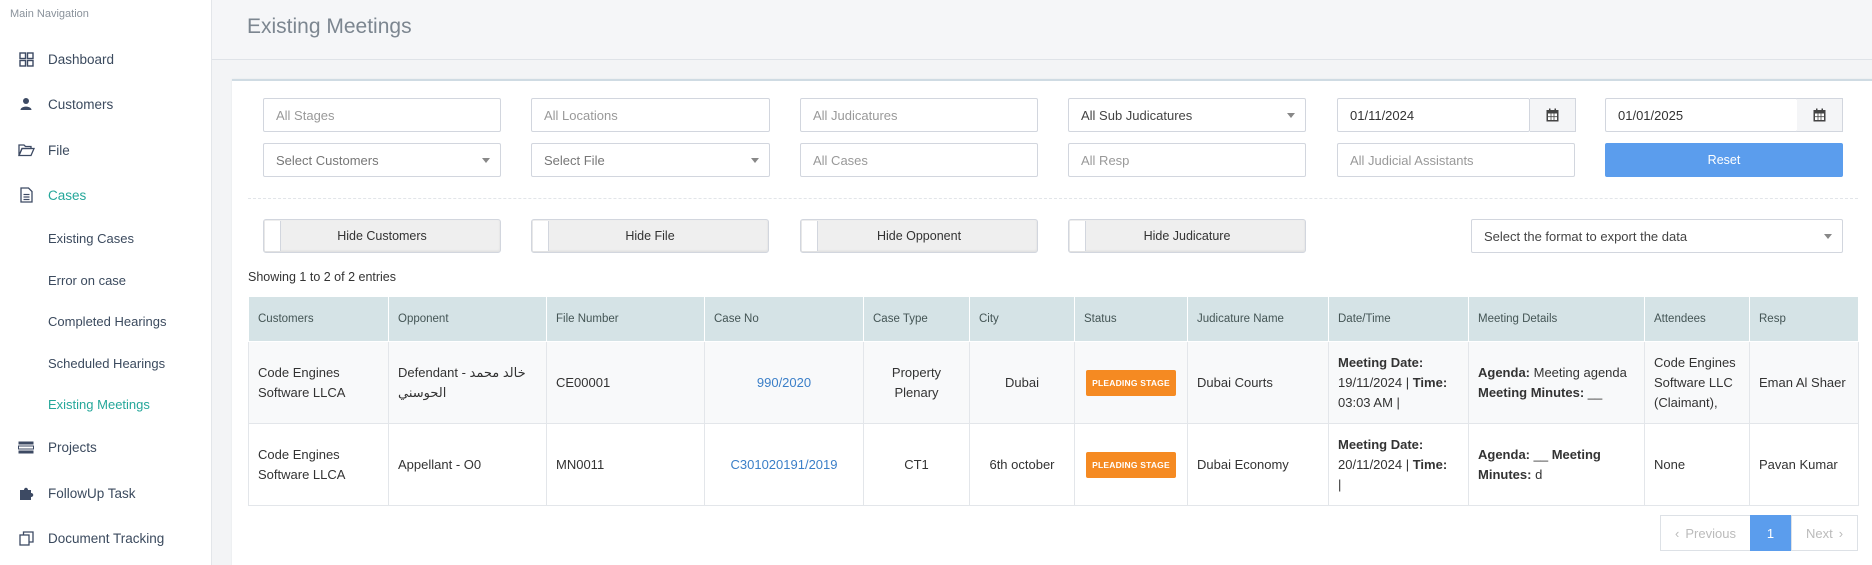  I want to click on dashboard-grid-icon, so click(26, 59).